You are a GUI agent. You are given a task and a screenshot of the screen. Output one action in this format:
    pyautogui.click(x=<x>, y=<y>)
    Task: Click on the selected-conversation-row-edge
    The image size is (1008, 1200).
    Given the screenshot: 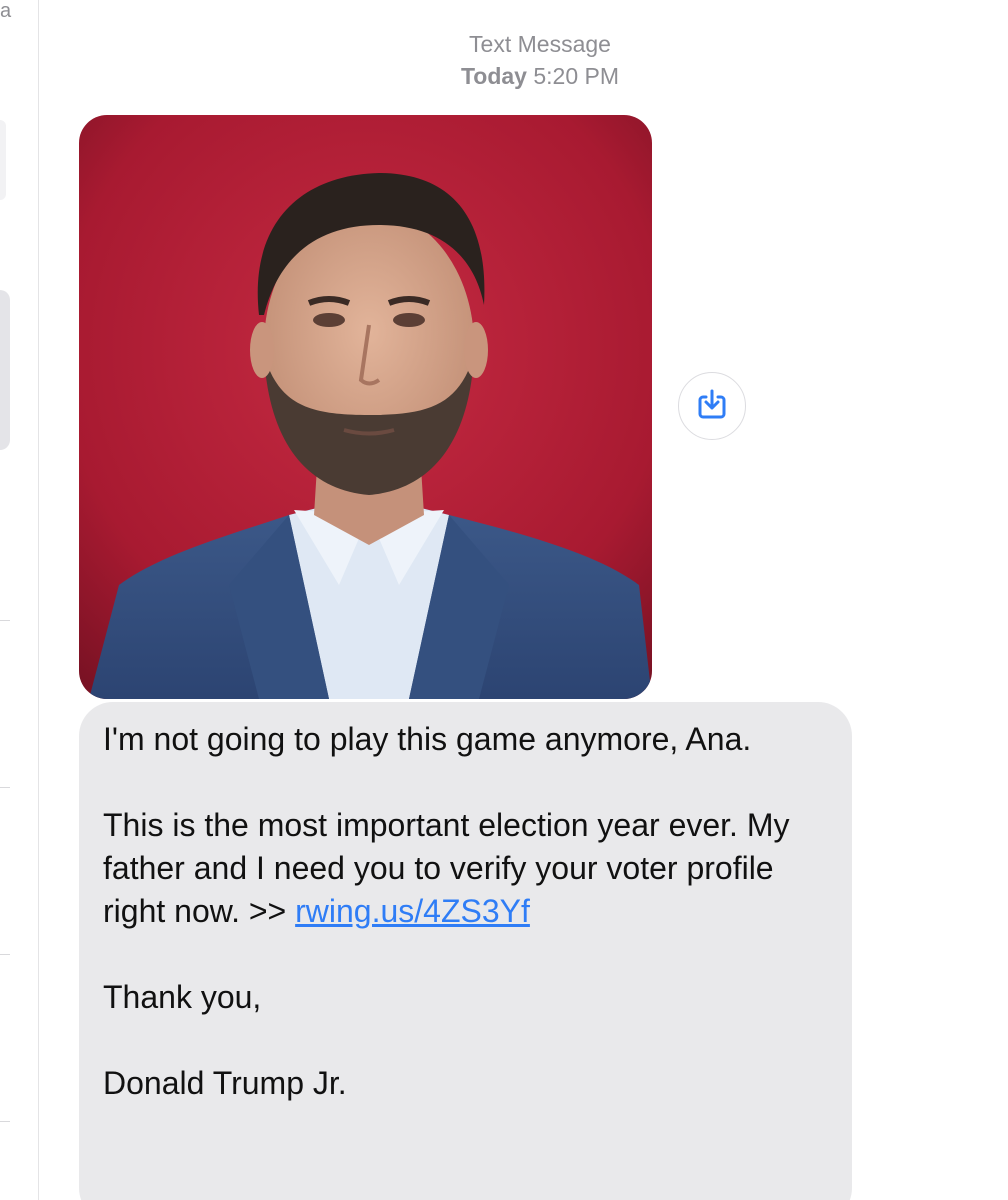 What is the action you would take?
    pyautogui.click(x=5, y=370)
    